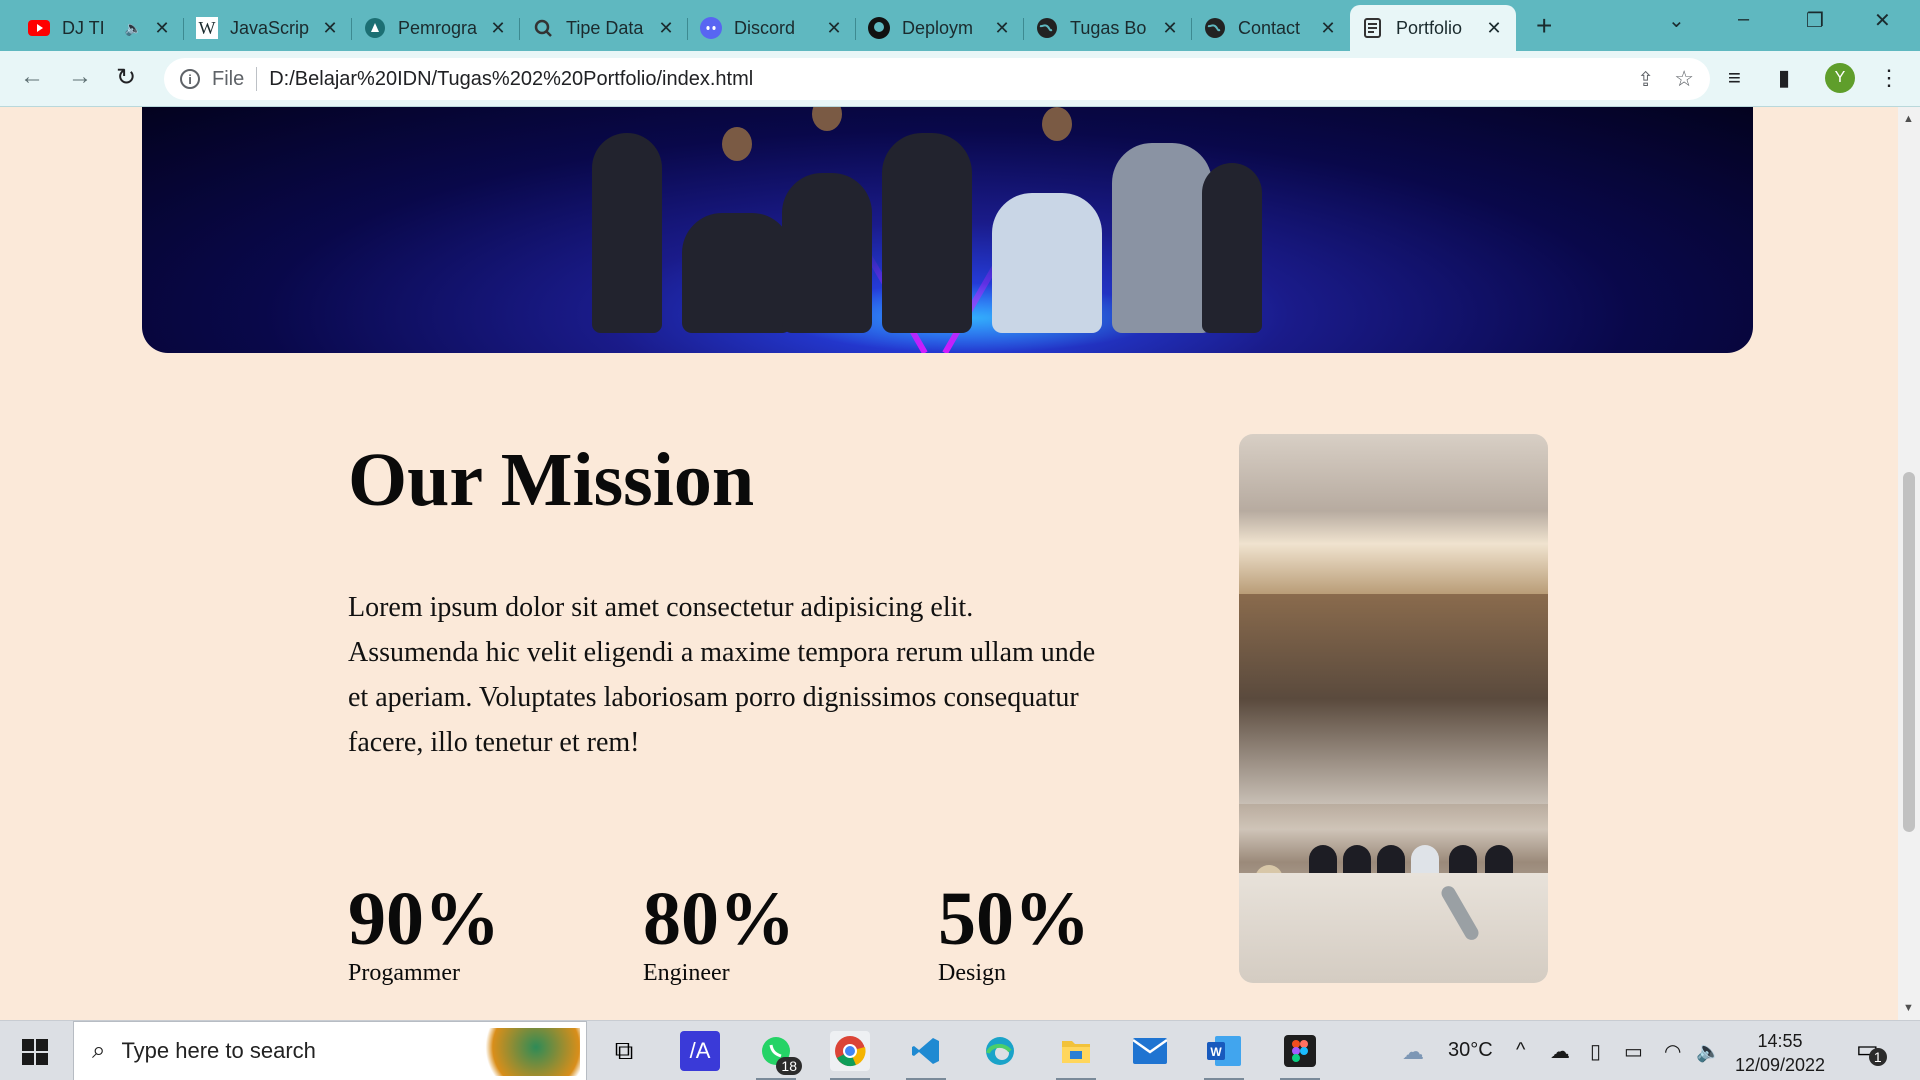  Describe the element at coordinates (1815, 20) in the screenshot. I see `restore-button: ❐` at that location.